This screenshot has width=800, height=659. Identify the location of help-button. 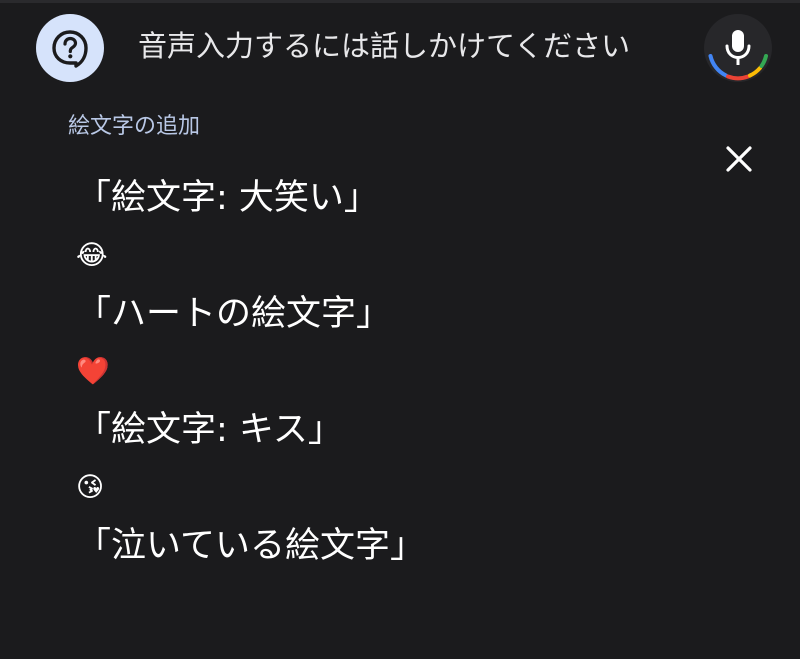
(70, 48).